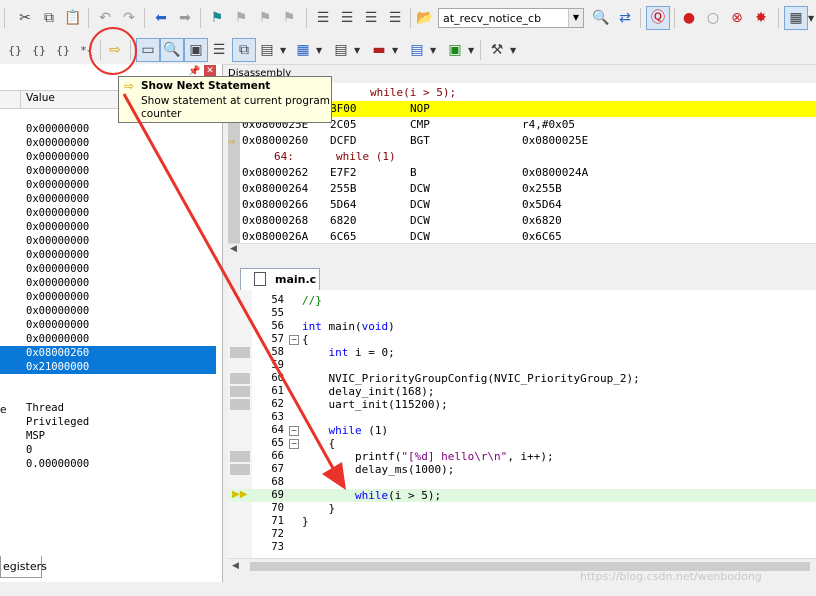 The height and width of the screenshot is (596, 816). What do you see at coordinates (497, 50) in the screenshot?
I see `toolbox-icon: ⚒` at bounding box center [497, 50].